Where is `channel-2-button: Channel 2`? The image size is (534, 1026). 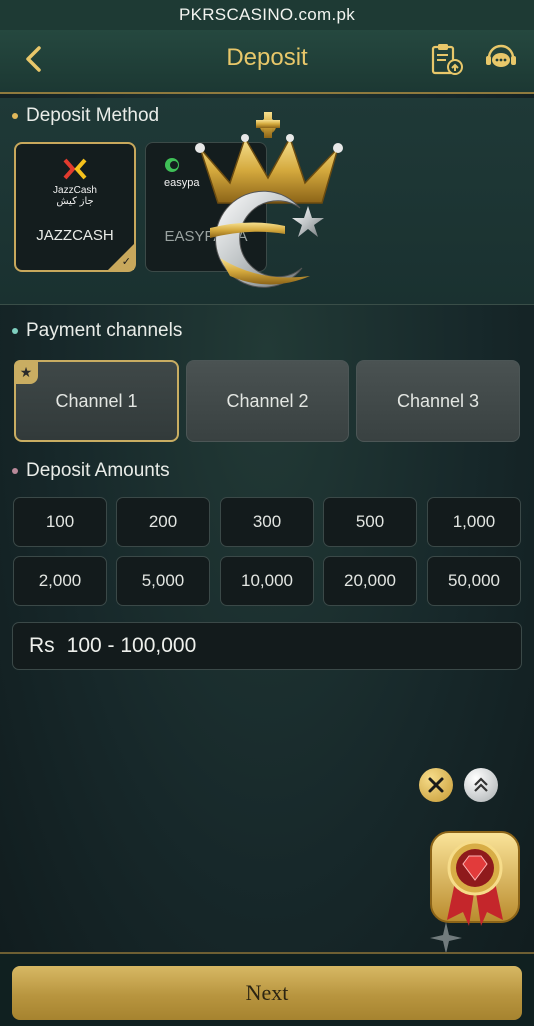
channel-2-button: Channel 2 is located at coordinates (267, 401).